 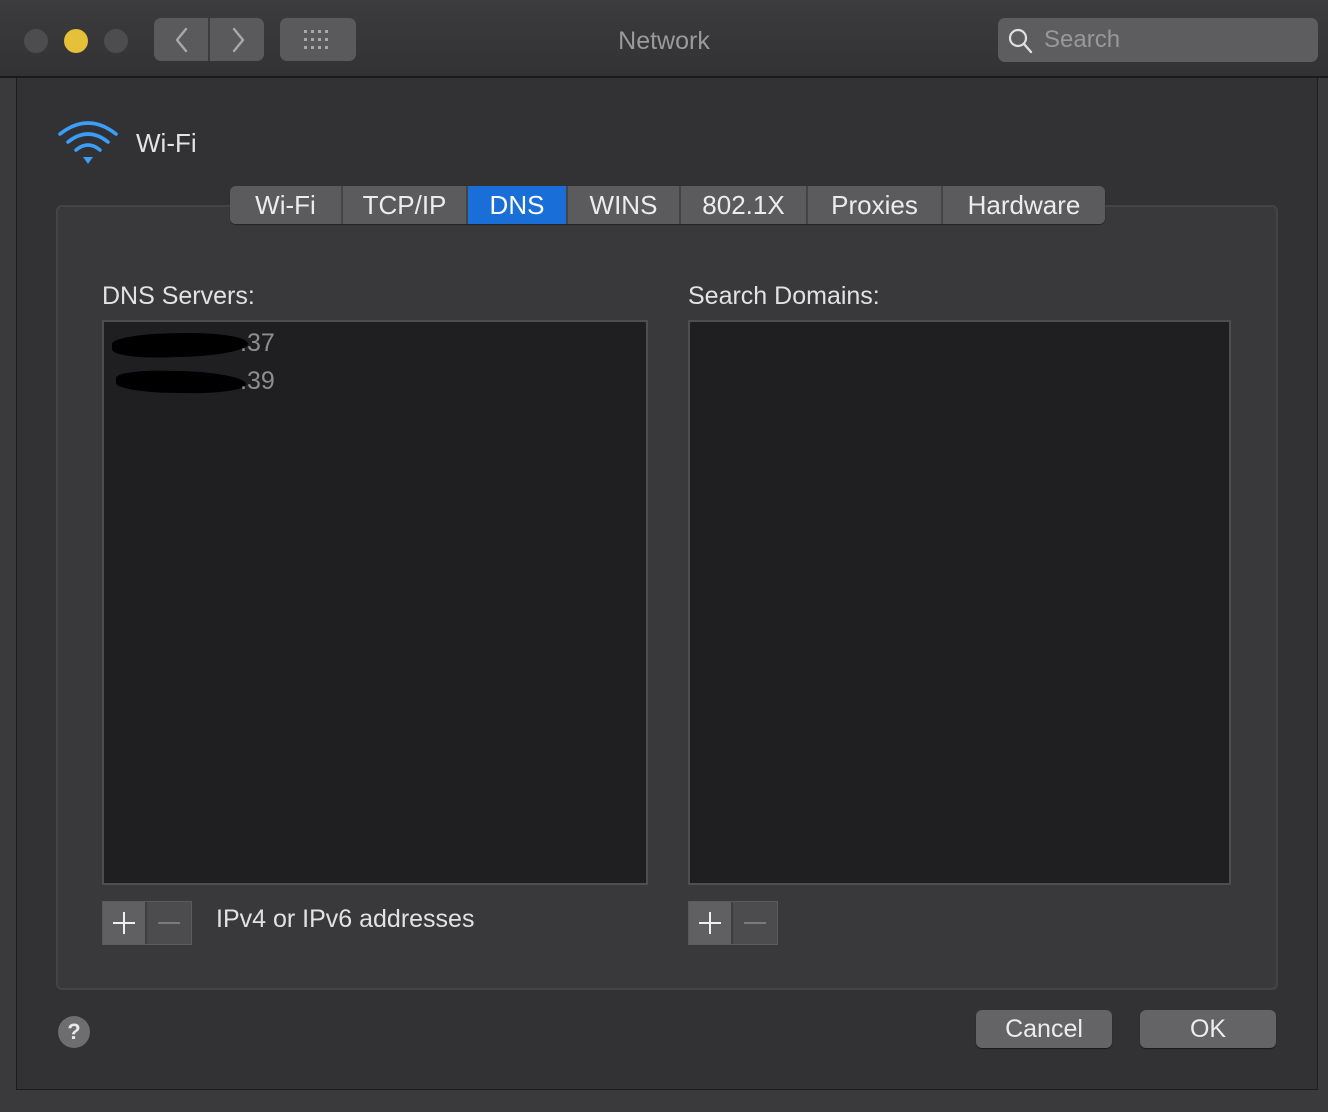 What do you see at coordinates (1208, 1029) in the screenshot?
I see `ok-button: OK` at bounding box center [1208, 1029].